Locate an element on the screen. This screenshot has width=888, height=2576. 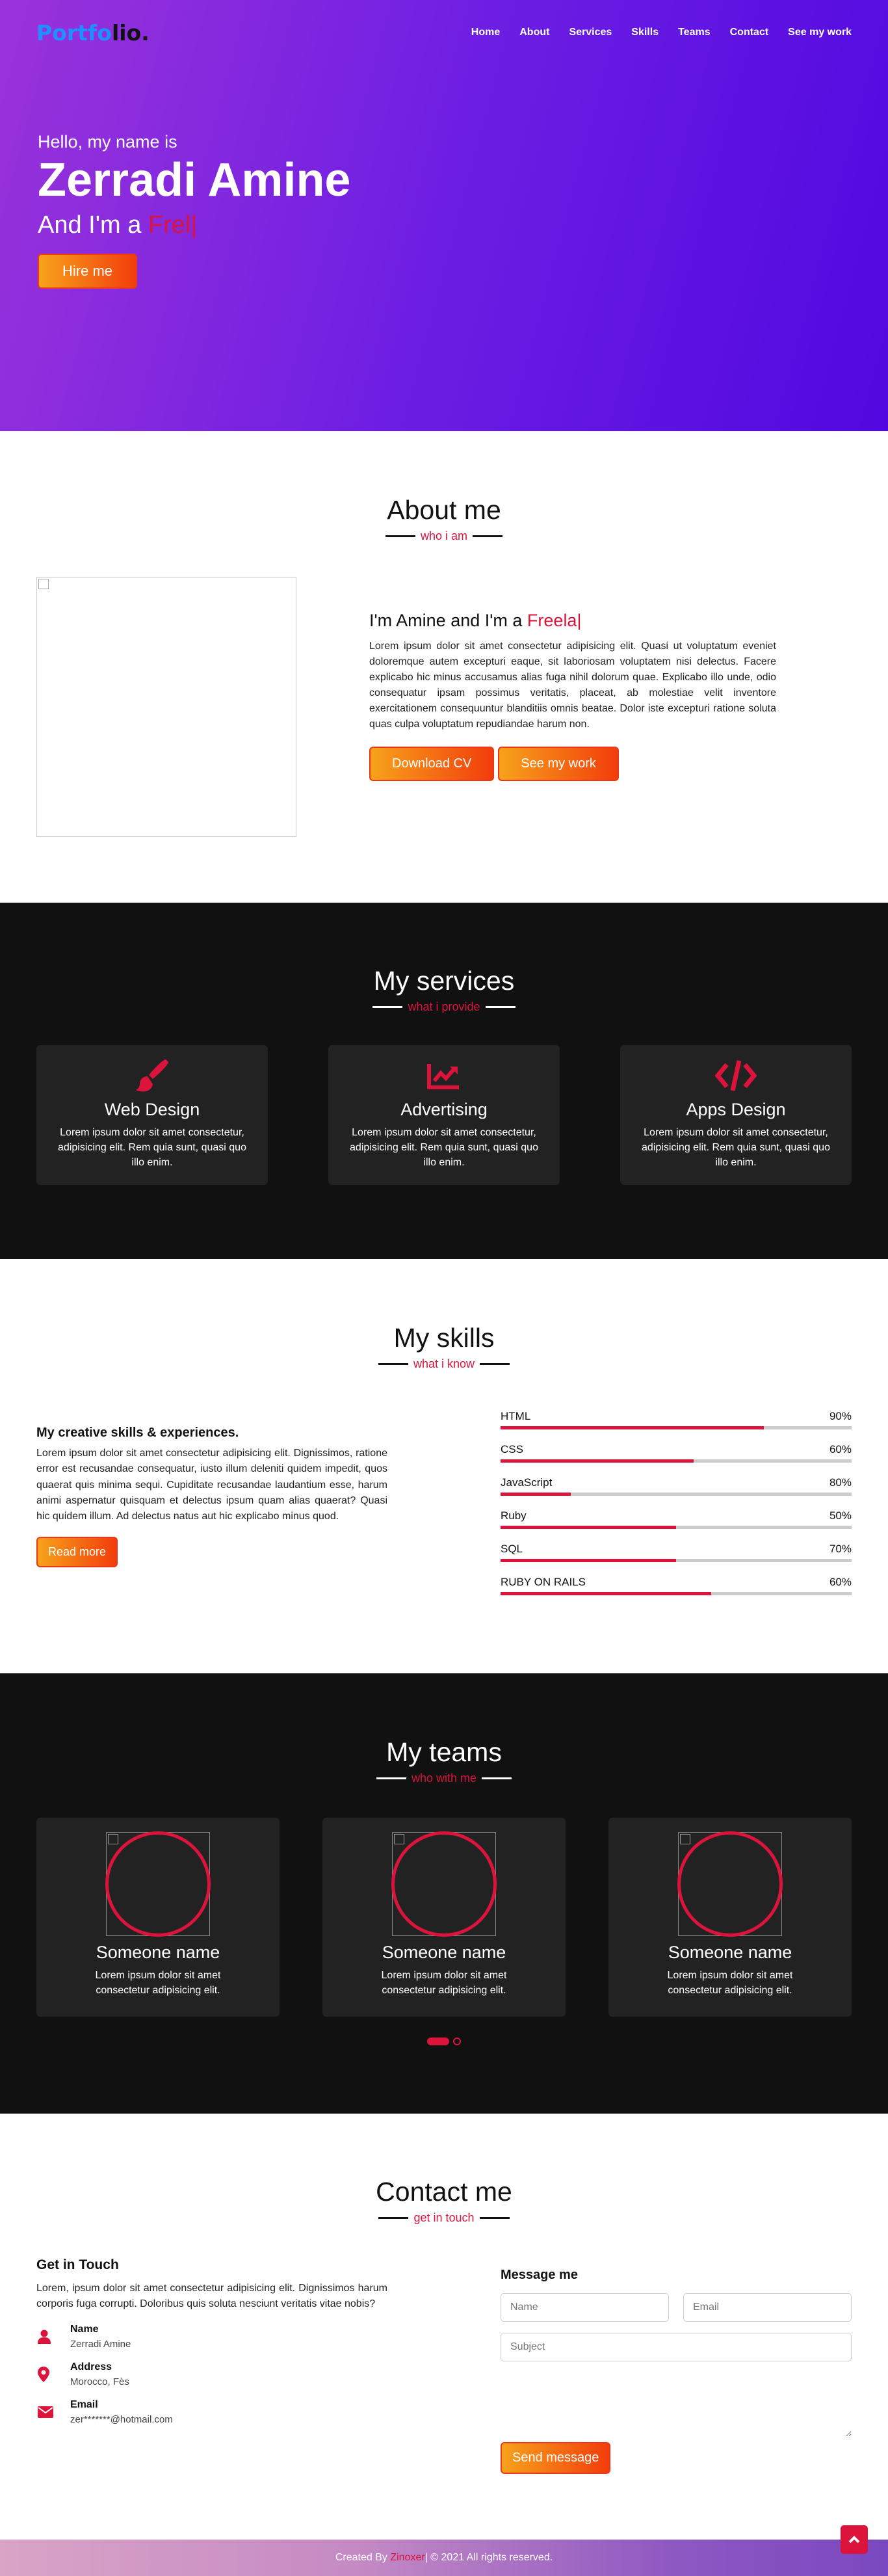
service-title: Web Design is located at coordinates (152, 1109).